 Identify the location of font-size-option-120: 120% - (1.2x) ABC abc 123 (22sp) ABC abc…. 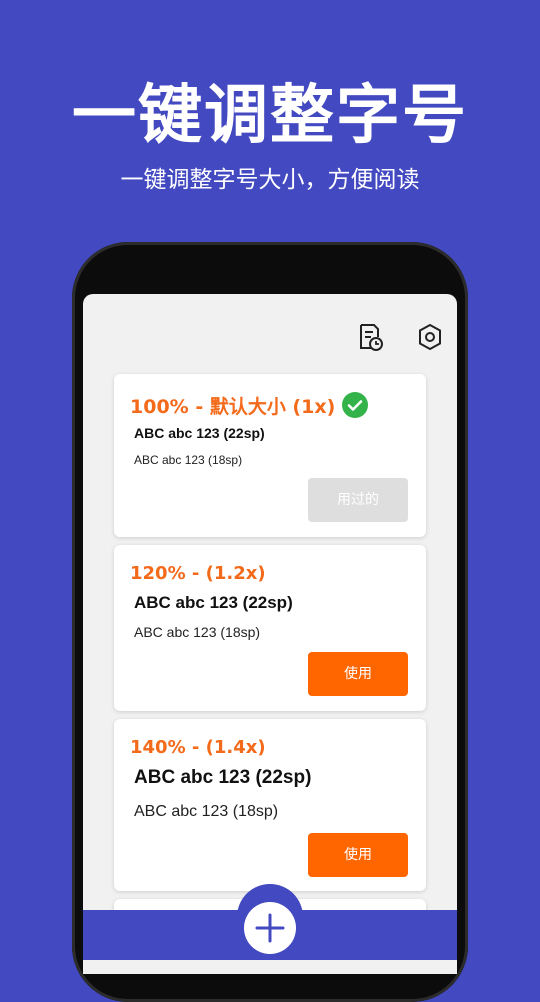
(270, 628).